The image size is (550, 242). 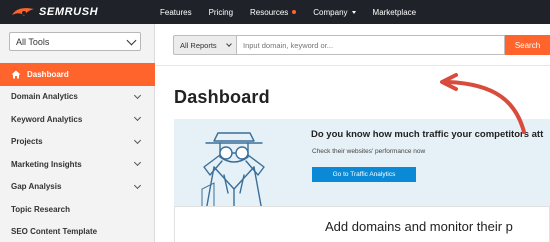 I want to click on sidebar-item-keyword-analytics: Keyword Analytics, so click(x=77, y=119).